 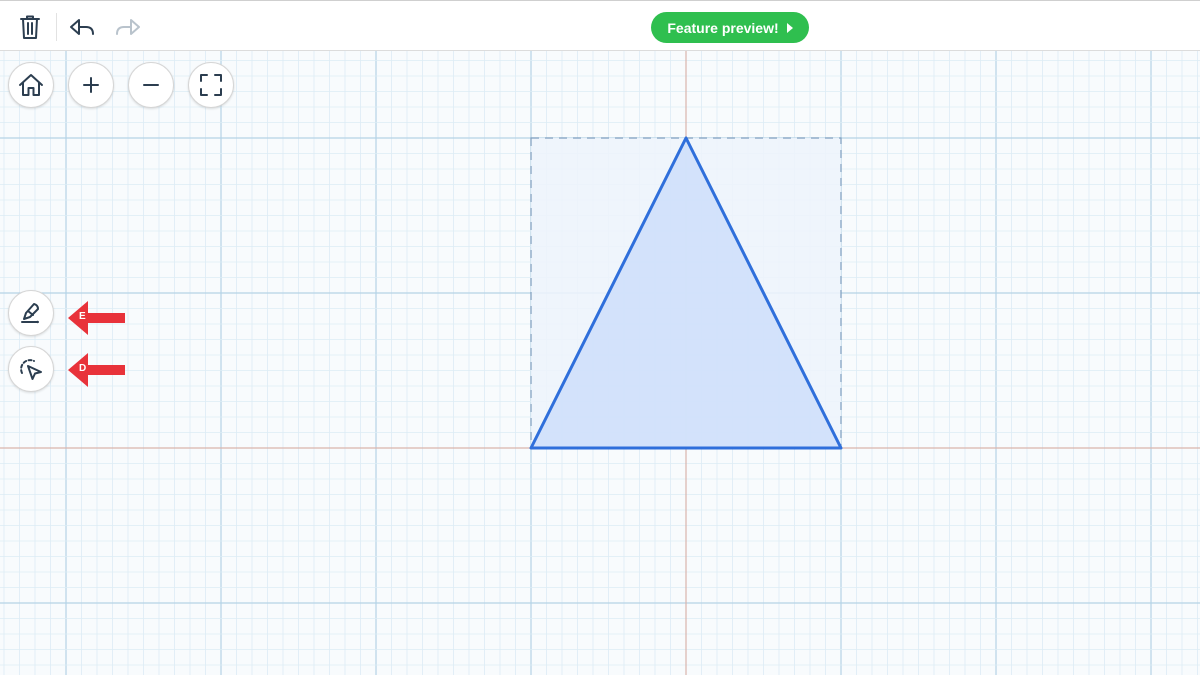 I want to click on annotation-arrow-d: D, so click(x=96, y=370).